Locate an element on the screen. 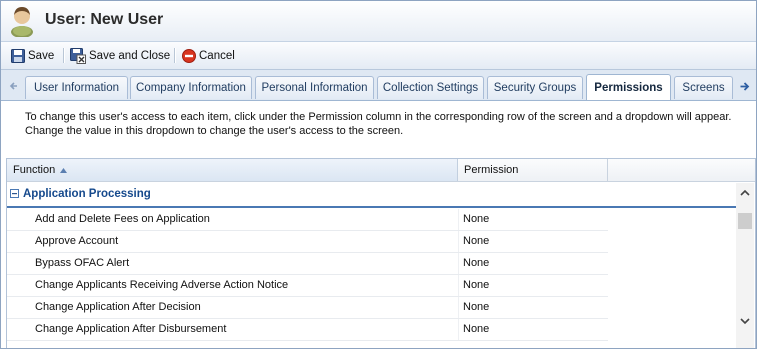 The width and height of the screenshot is (757, 349). group-row-application-processing: Application Processing is located at coordinates (371, 195).